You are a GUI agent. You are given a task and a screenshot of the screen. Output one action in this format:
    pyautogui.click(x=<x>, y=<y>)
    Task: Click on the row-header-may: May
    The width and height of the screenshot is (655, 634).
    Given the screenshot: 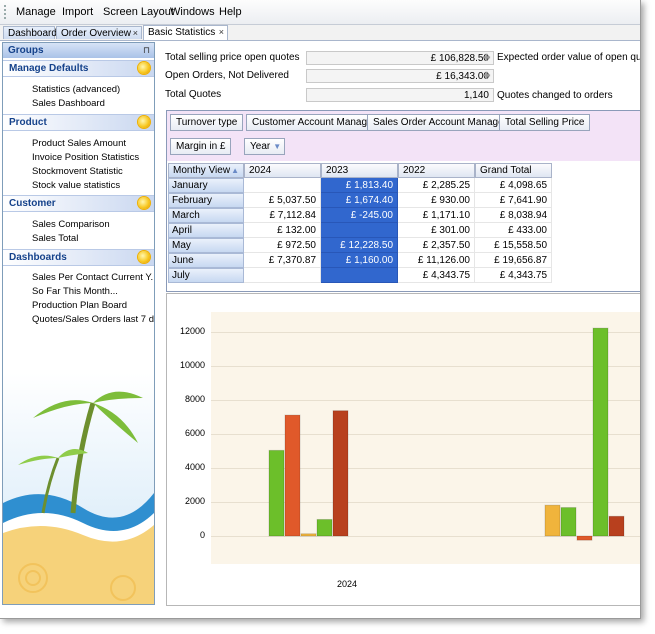 What is the action you would take?
    pyautogui.click(x=206, y=245)
    